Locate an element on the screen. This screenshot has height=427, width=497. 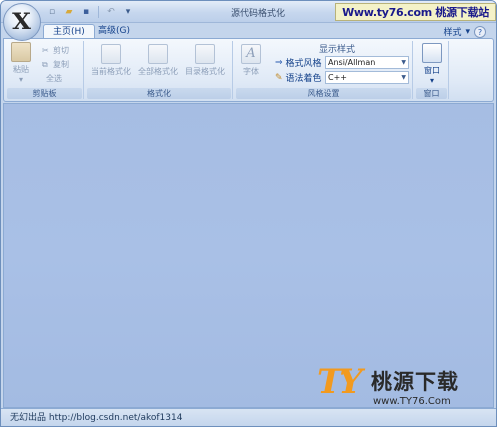
format-style-value: Ansi/Allman is located at coordinates (352, 62).